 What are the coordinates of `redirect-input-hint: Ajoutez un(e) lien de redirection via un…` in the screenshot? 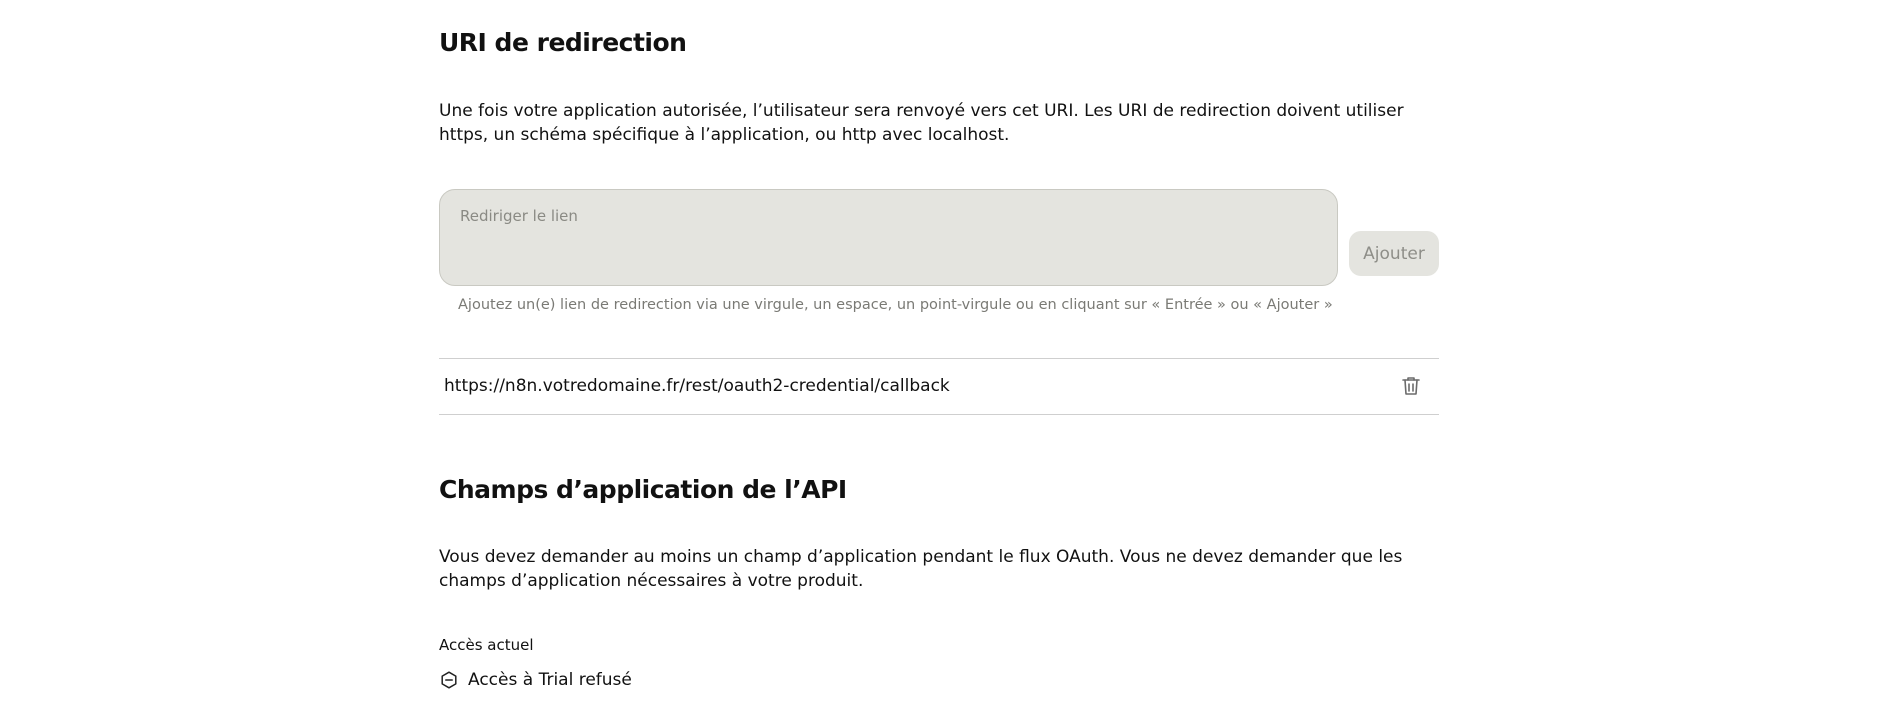 It's located at (895, 305).